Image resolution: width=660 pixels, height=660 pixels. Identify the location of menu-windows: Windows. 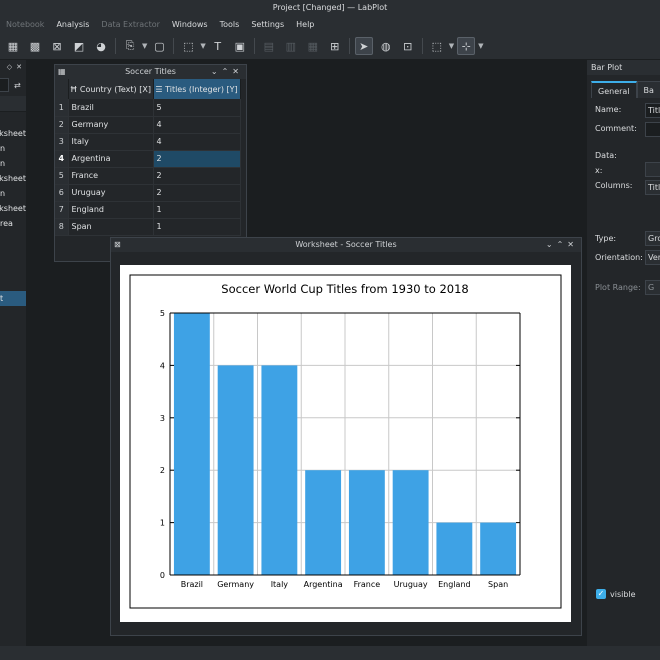
(190, 24).